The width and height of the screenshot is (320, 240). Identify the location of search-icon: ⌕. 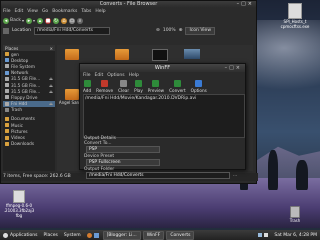
(79, 20).